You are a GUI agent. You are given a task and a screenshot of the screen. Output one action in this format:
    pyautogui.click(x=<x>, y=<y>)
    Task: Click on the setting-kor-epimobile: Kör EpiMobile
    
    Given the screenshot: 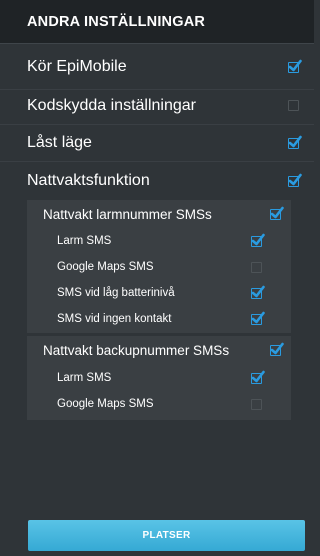 What is the action you would take?
    pyautogui.click(x=157, y=67)
    